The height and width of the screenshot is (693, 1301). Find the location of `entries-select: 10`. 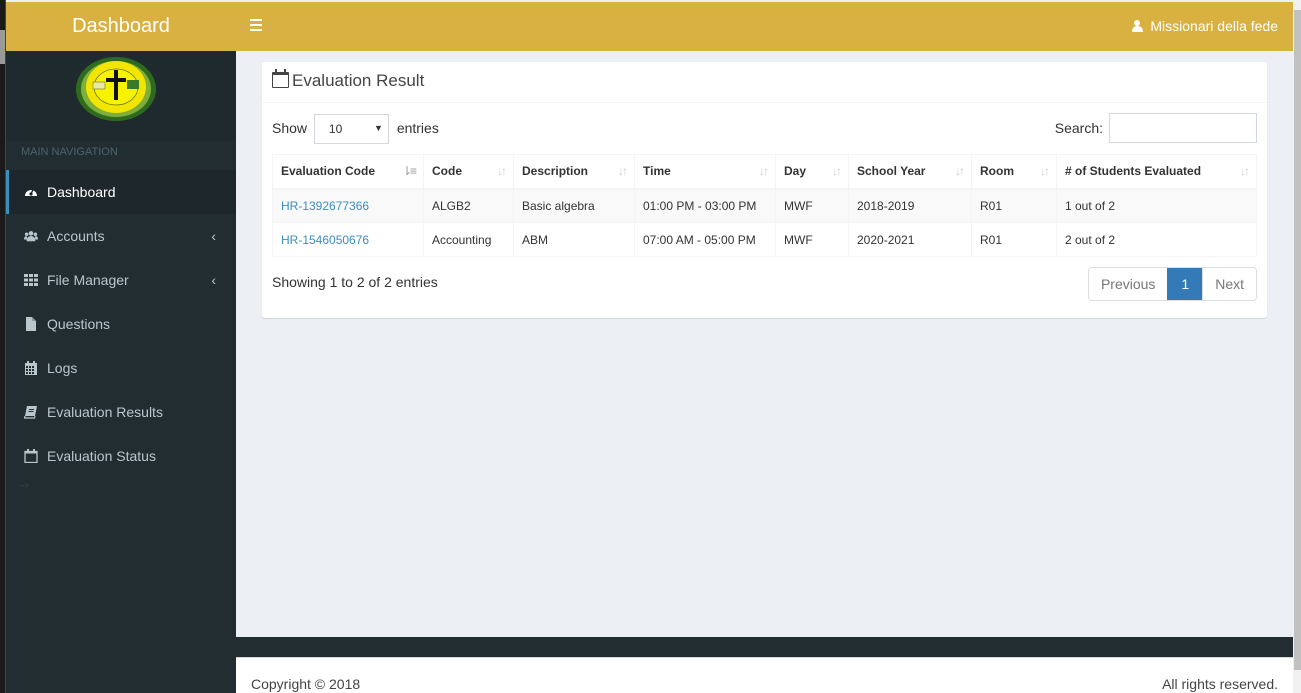

entries-select: 10 is located at coordinates (351, 129).